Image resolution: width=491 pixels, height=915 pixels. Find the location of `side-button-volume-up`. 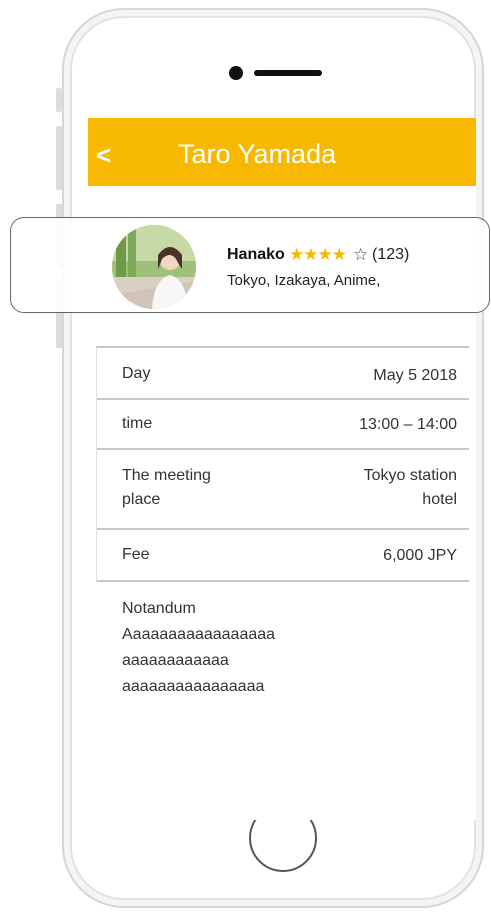

side-button-volume-up is located at coordinates (59, 158).